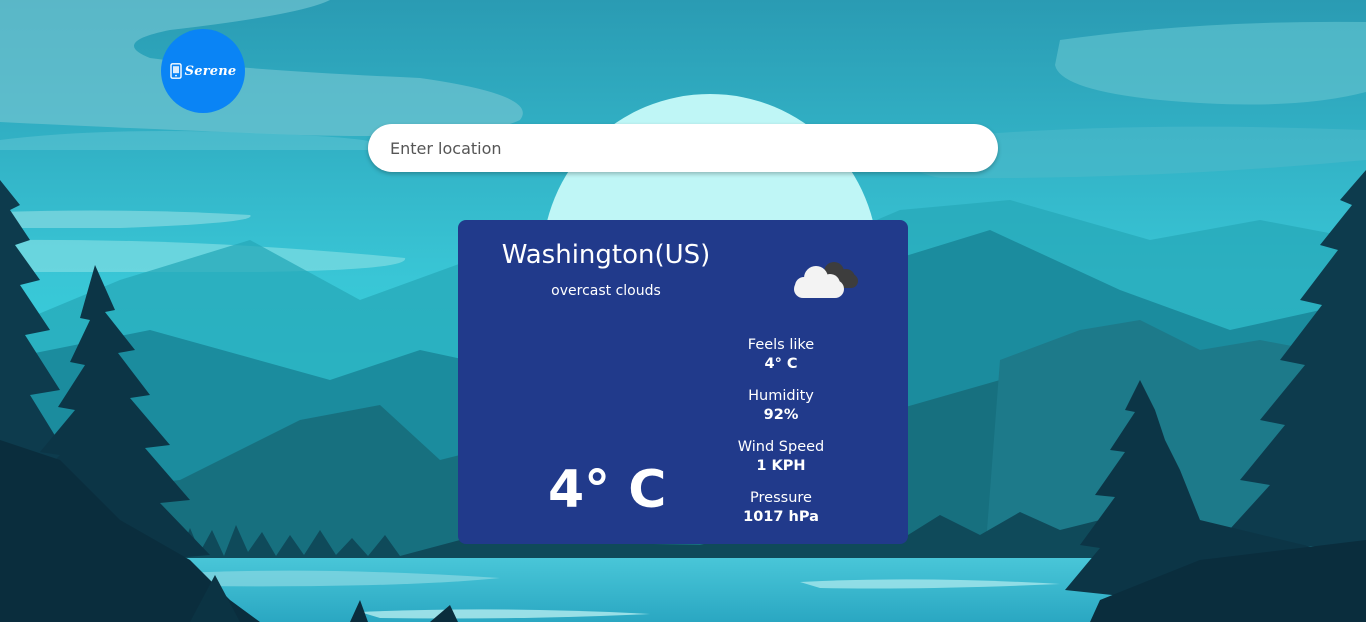  What do you see at coordinates (781, 396) in the screenshot?
I see `stat-label: Humidity` at bounding box center [781, 396].